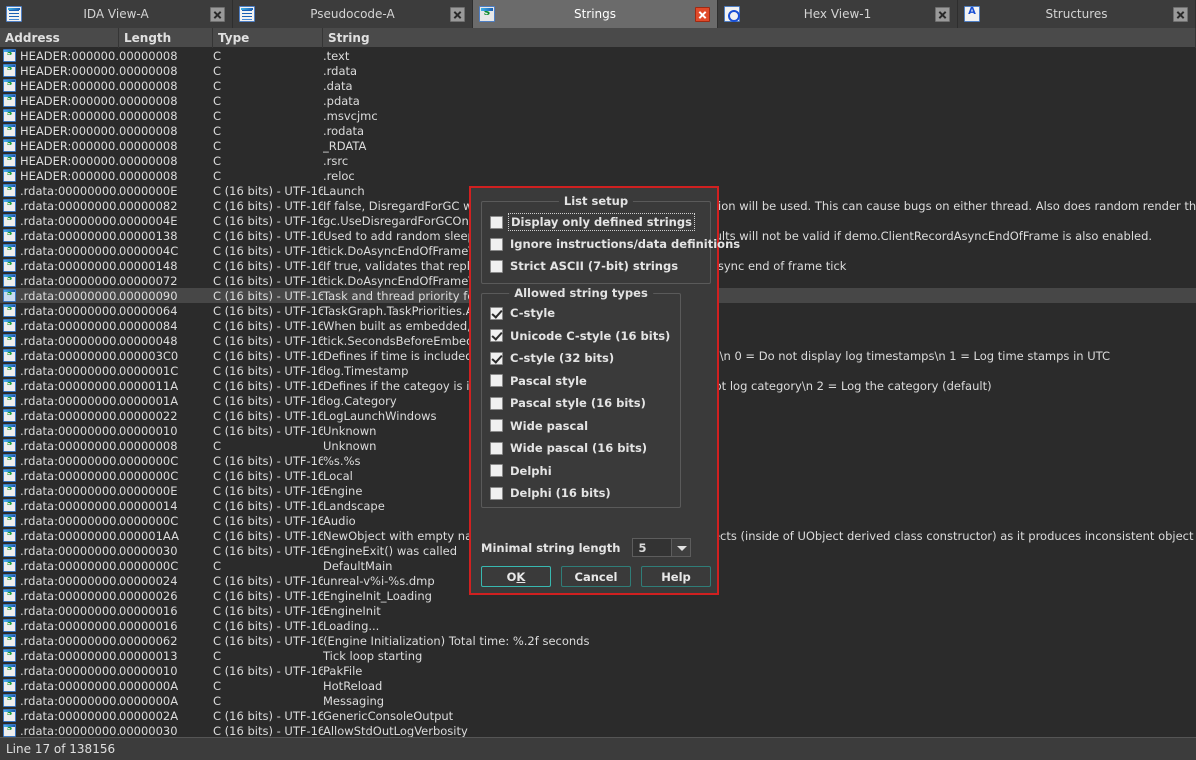 Image resolution: width=1196 pixels, height=760 pixels. Describe the element at coordinates (598, 70) in the screenshot. I see `table-row: HEADER:000000...00000008 C .rdata` at that location.